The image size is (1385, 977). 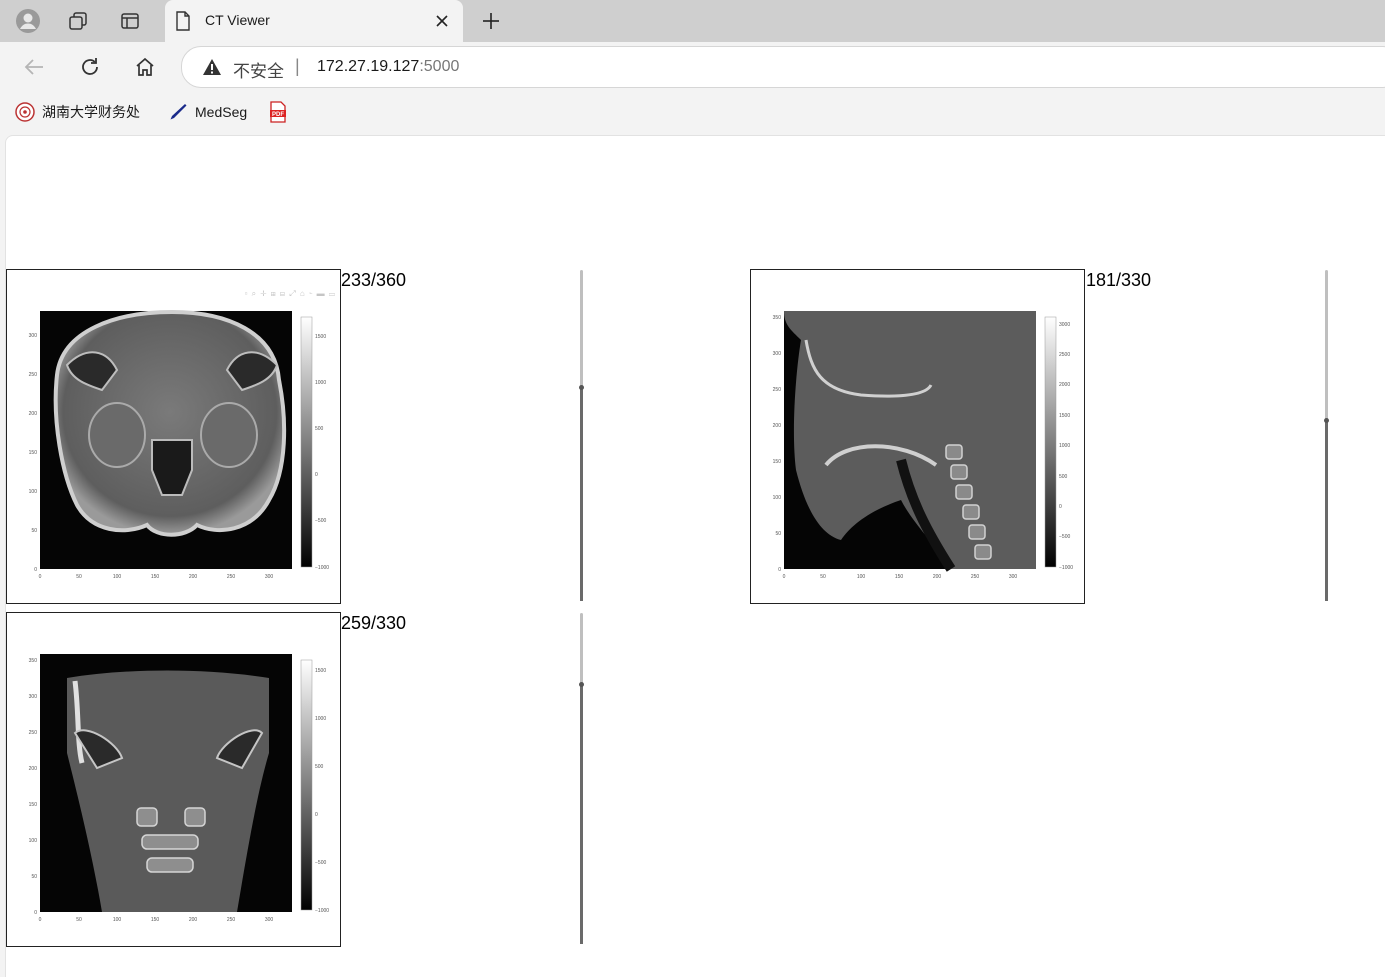 I want to click on browser-toolbar: 不安全 | 172.27.19.127:5000, so click(x=692, y=67).